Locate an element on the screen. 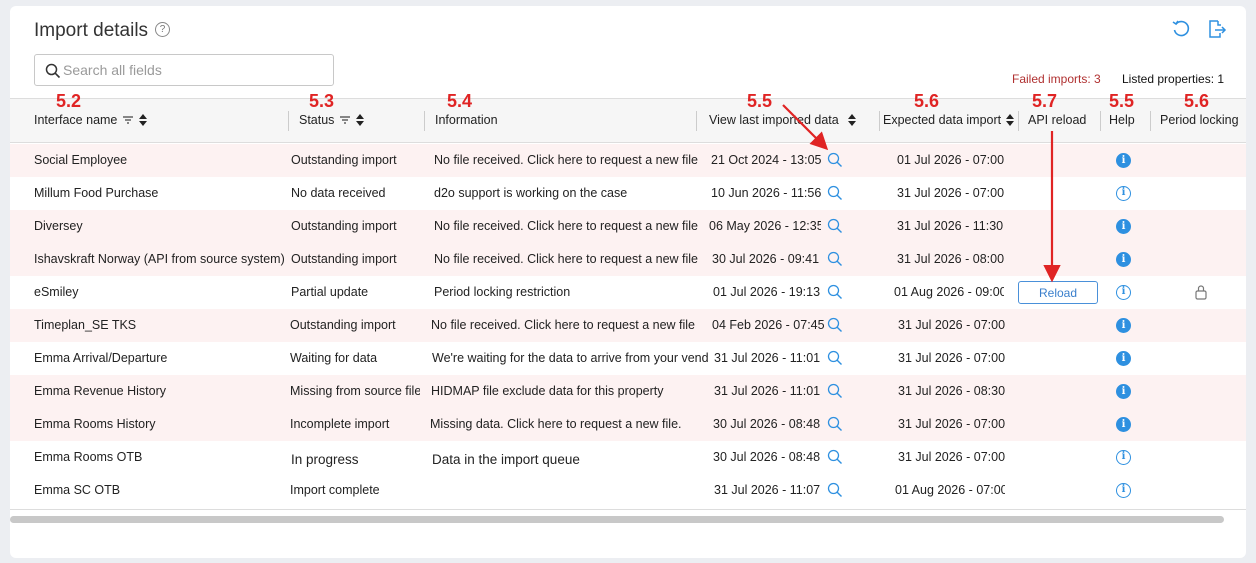 This screenshot has width=1256, height=563. expected-import-cell: 01 Aug 2026 - 07:00 is located at coordinates (950, 490).